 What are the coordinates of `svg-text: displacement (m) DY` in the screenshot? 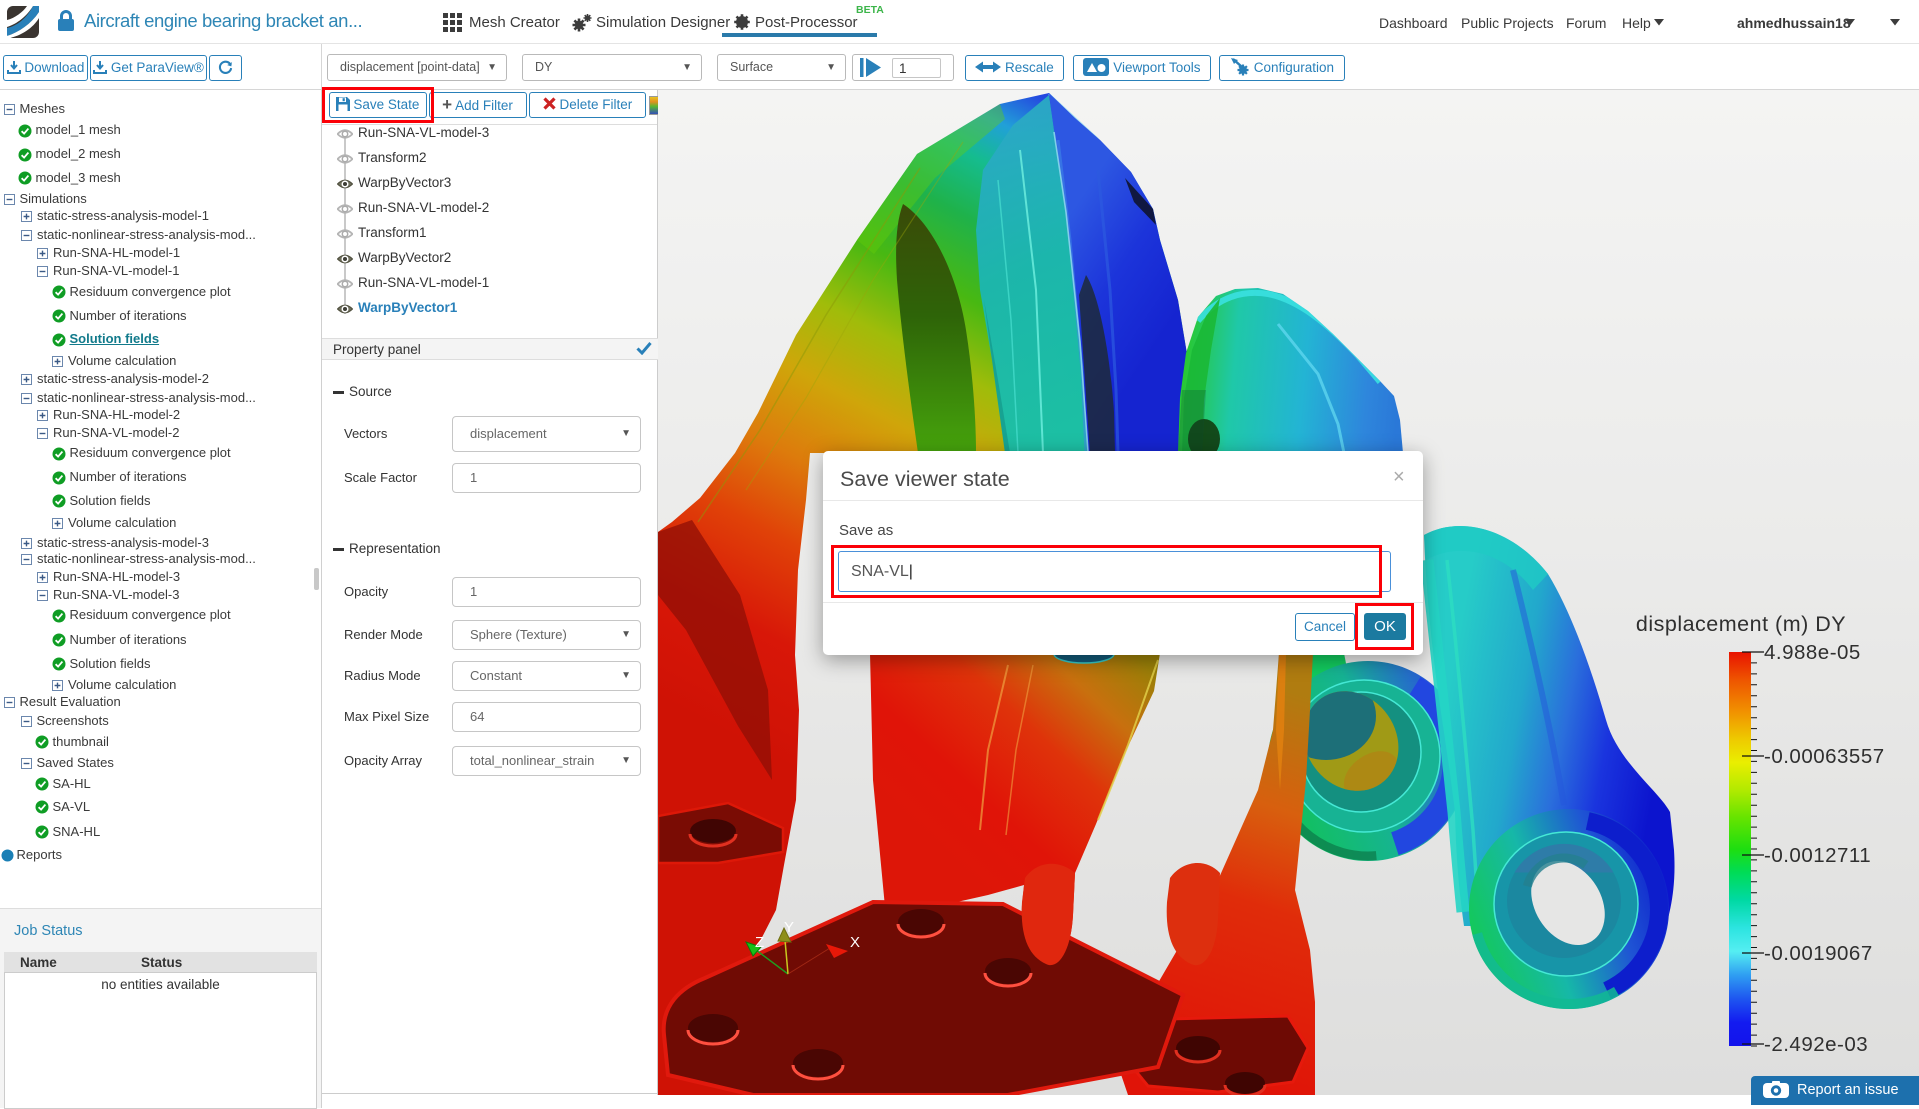 It's located at (1741, 624).